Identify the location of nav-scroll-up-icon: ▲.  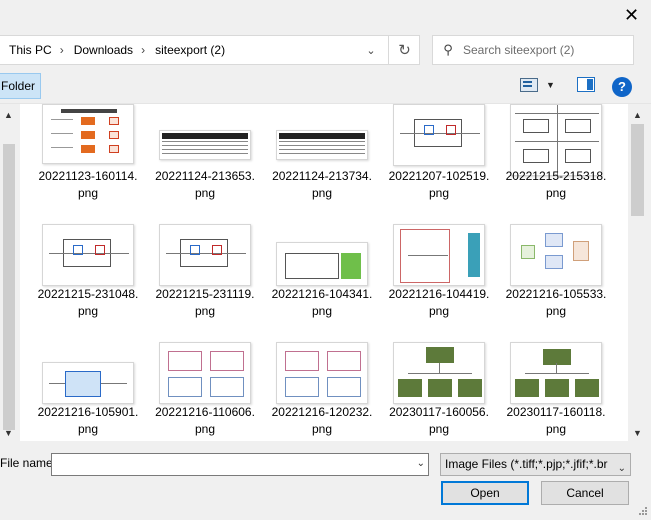
(8, 115).